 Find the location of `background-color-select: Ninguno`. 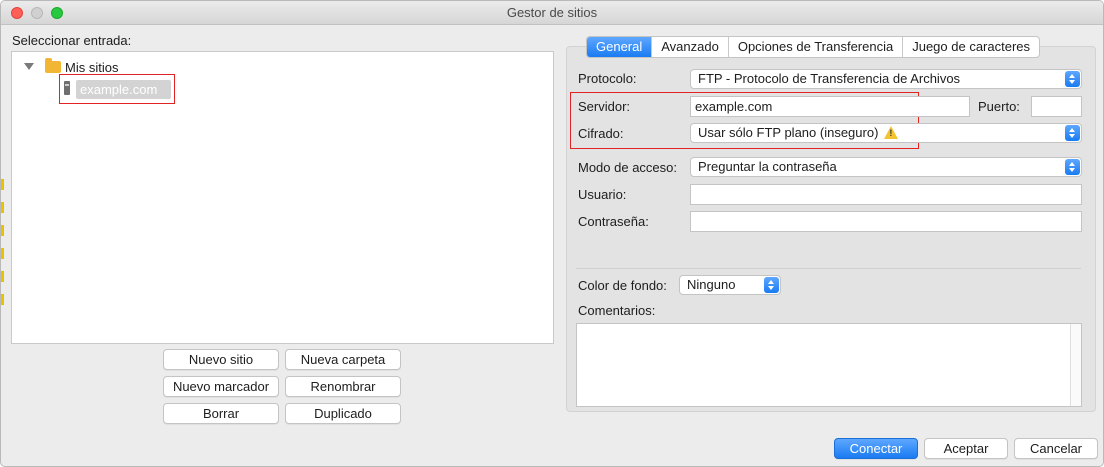

background-color-select: Ninguno is located at coordinates (730, 285).